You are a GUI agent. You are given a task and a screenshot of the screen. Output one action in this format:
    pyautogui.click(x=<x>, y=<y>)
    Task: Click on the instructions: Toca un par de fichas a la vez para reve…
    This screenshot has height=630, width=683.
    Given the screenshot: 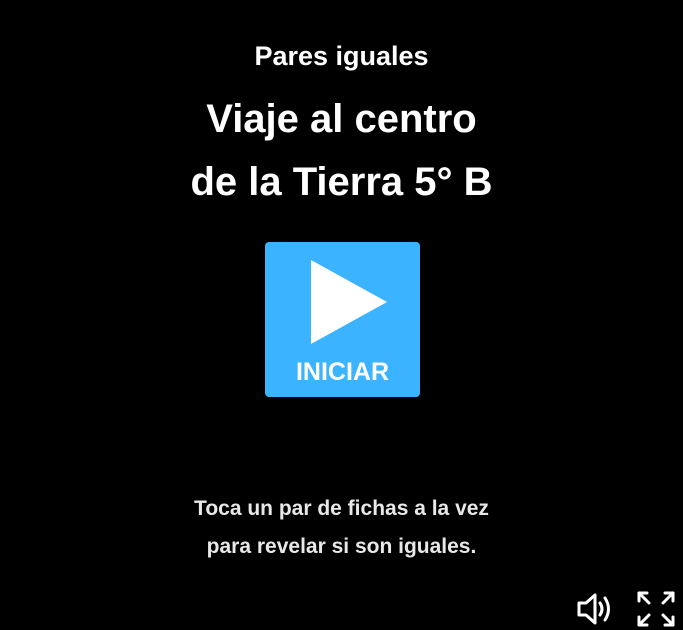 What is the action you would take?
    pyautogui.click(x=341, y=528)
    